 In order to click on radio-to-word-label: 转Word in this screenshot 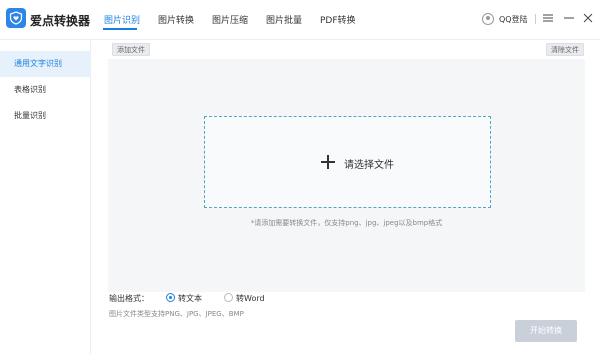, I will do `click(250, 298)`.